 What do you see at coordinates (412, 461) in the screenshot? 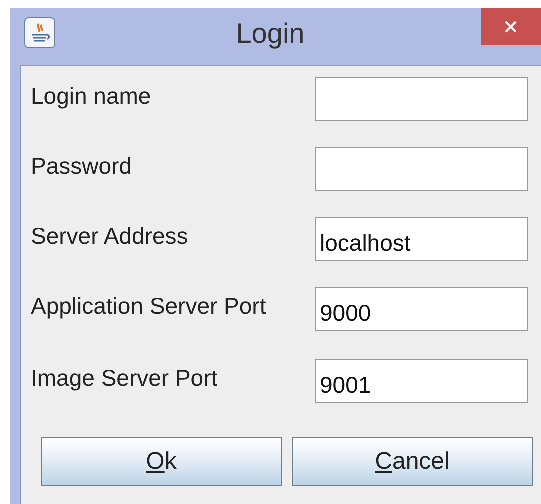
I see `dialog-button: Cancel` at bounding box center [412, 461].